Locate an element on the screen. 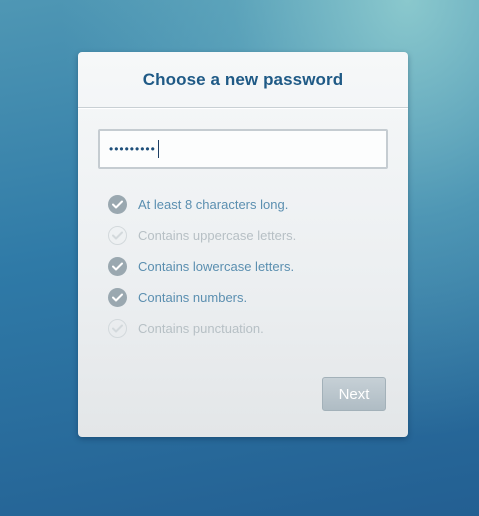 Image resolution: width=479 pixels, height=516 pixels. password-value: ••••••••• is located at coordinates (132, 149).